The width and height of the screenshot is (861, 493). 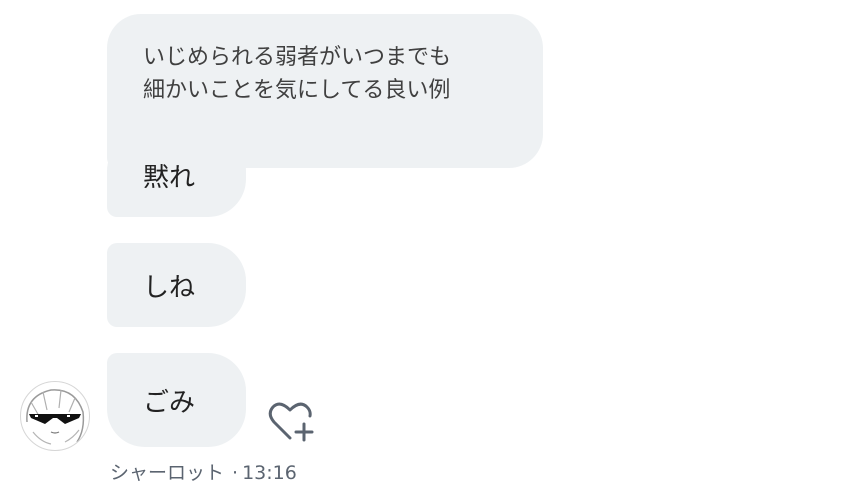 I want to click on message-bubble-2: しね, so click(x=176, y=285).